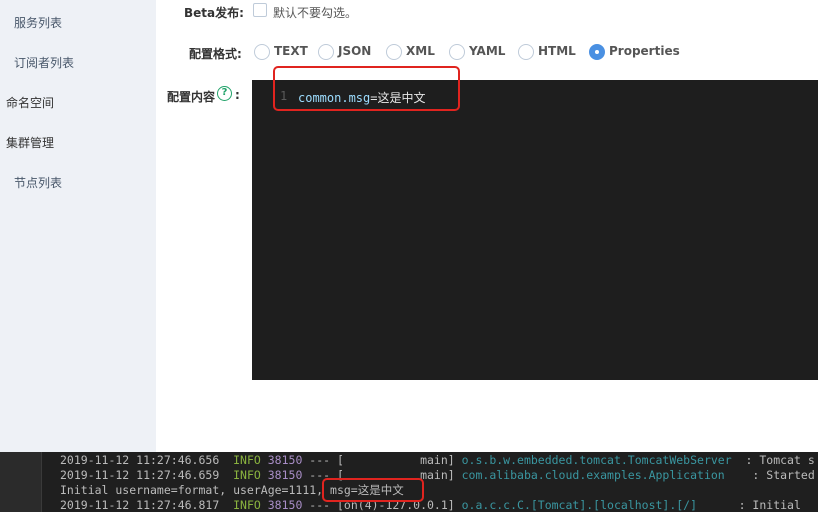 This screenshot has width=818, height=512. I want to click on console-gutter, so click(21, 482).